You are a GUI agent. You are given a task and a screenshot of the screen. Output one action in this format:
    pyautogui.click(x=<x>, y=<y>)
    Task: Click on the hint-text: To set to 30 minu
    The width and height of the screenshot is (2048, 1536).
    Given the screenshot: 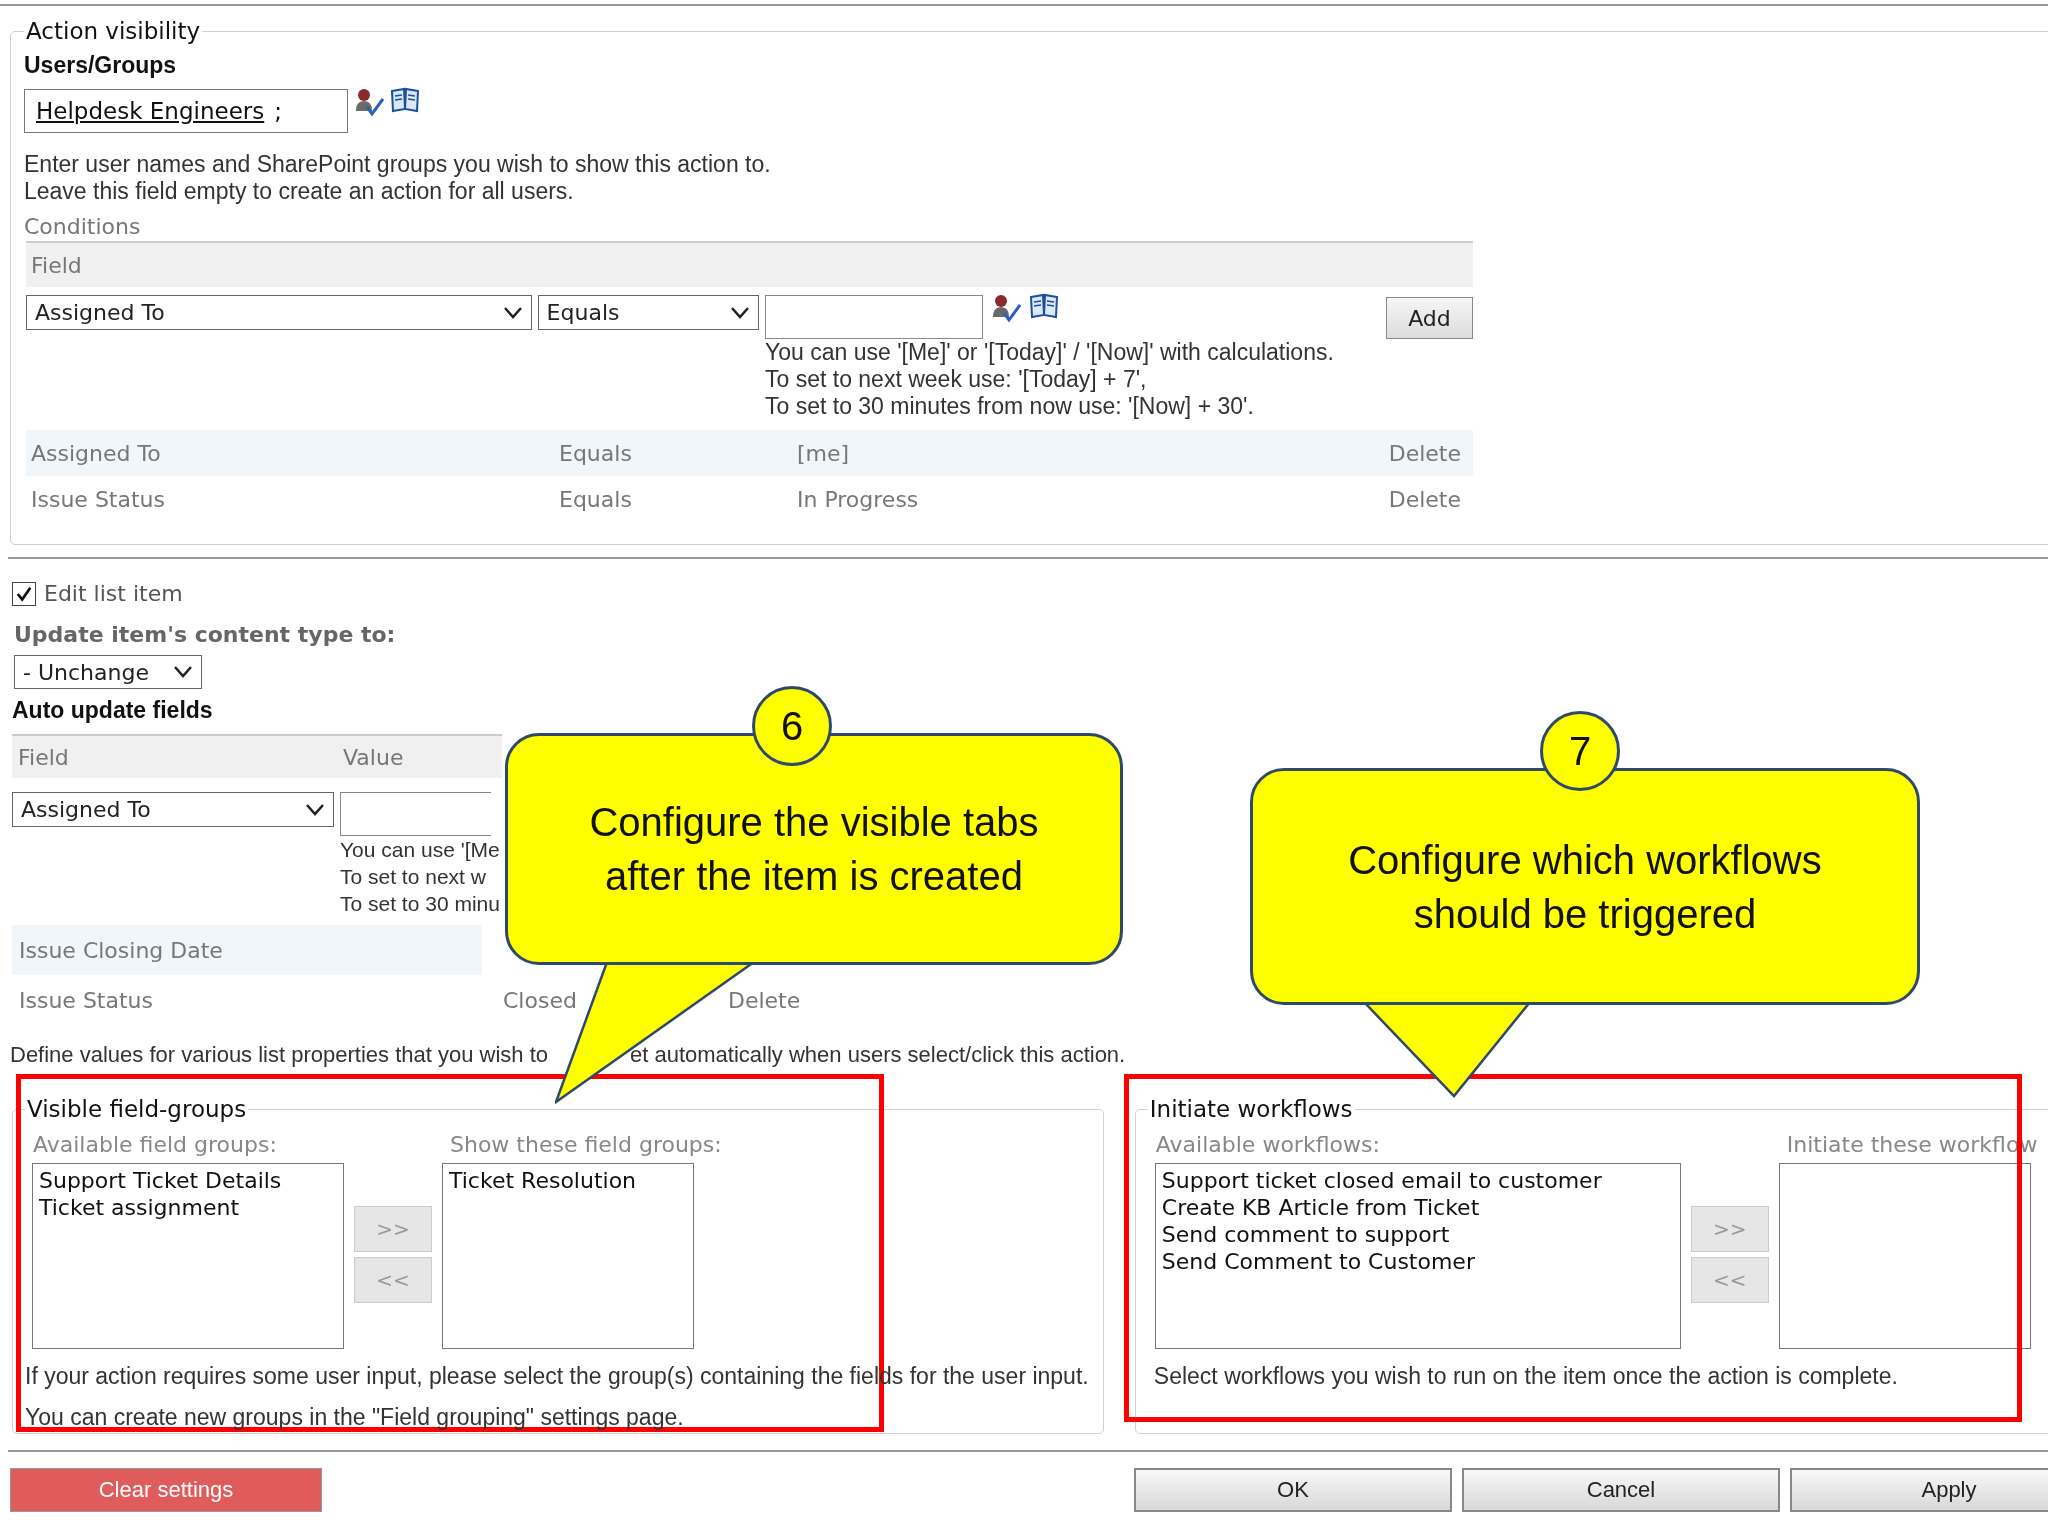 What is the action you would take?
    pyautogui.click(x=420, y=904)
    